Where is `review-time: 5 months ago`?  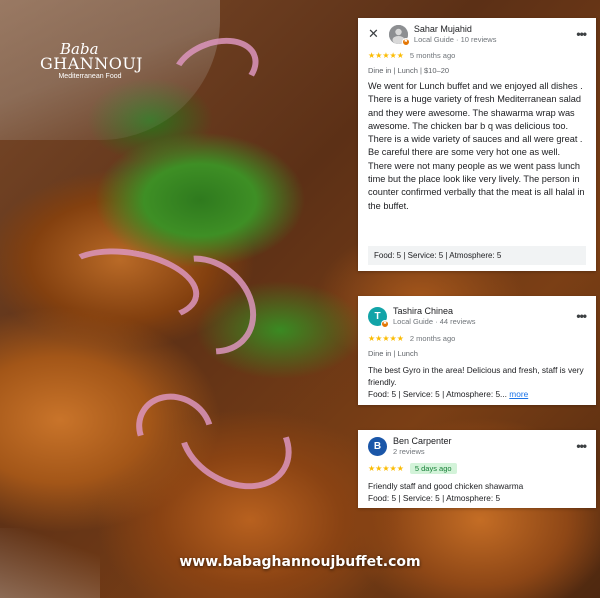
review-time: 5 months ago is located at coordinates (432, 55).